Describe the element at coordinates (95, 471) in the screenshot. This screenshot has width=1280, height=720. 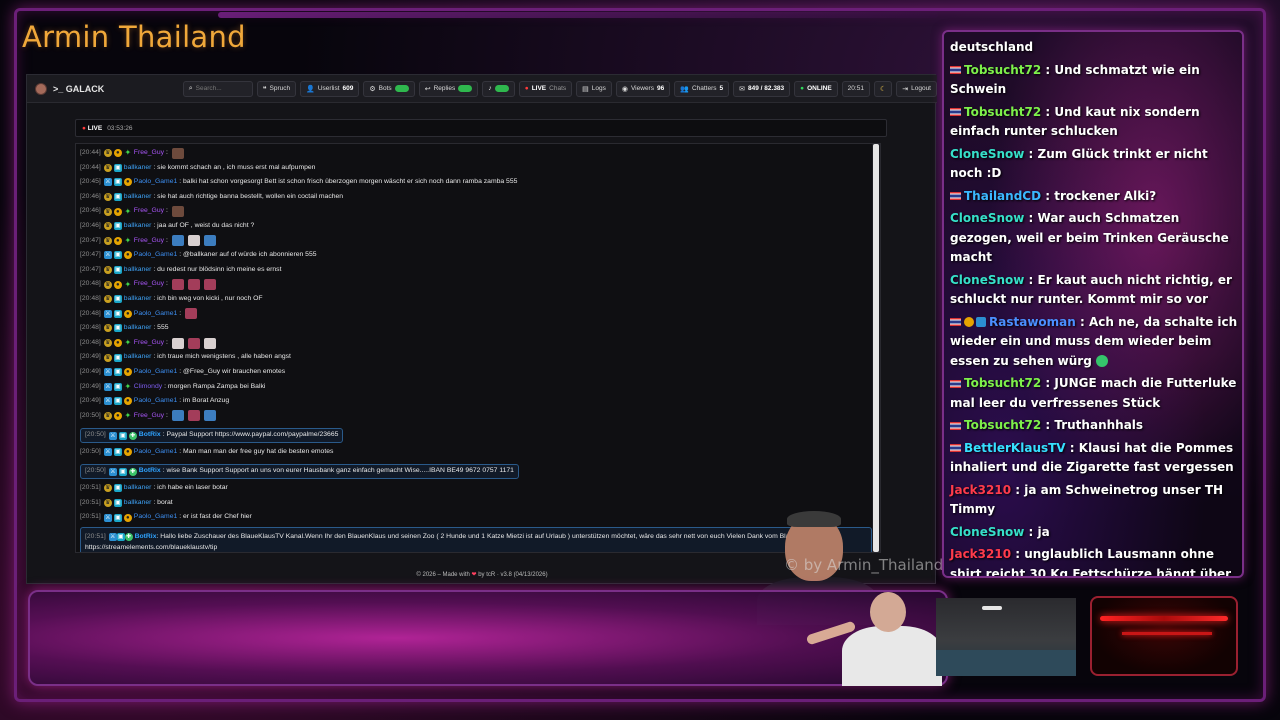
I see `message-timestamp: [20:50]` at that location.